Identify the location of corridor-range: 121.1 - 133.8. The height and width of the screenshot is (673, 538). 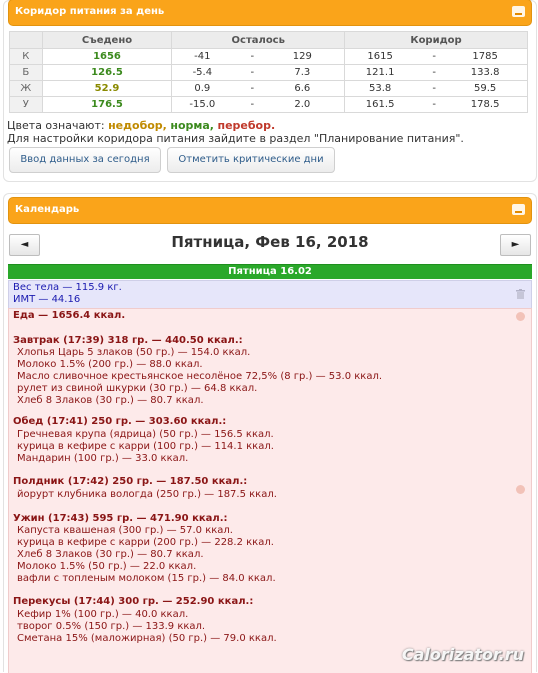
(436, 72).